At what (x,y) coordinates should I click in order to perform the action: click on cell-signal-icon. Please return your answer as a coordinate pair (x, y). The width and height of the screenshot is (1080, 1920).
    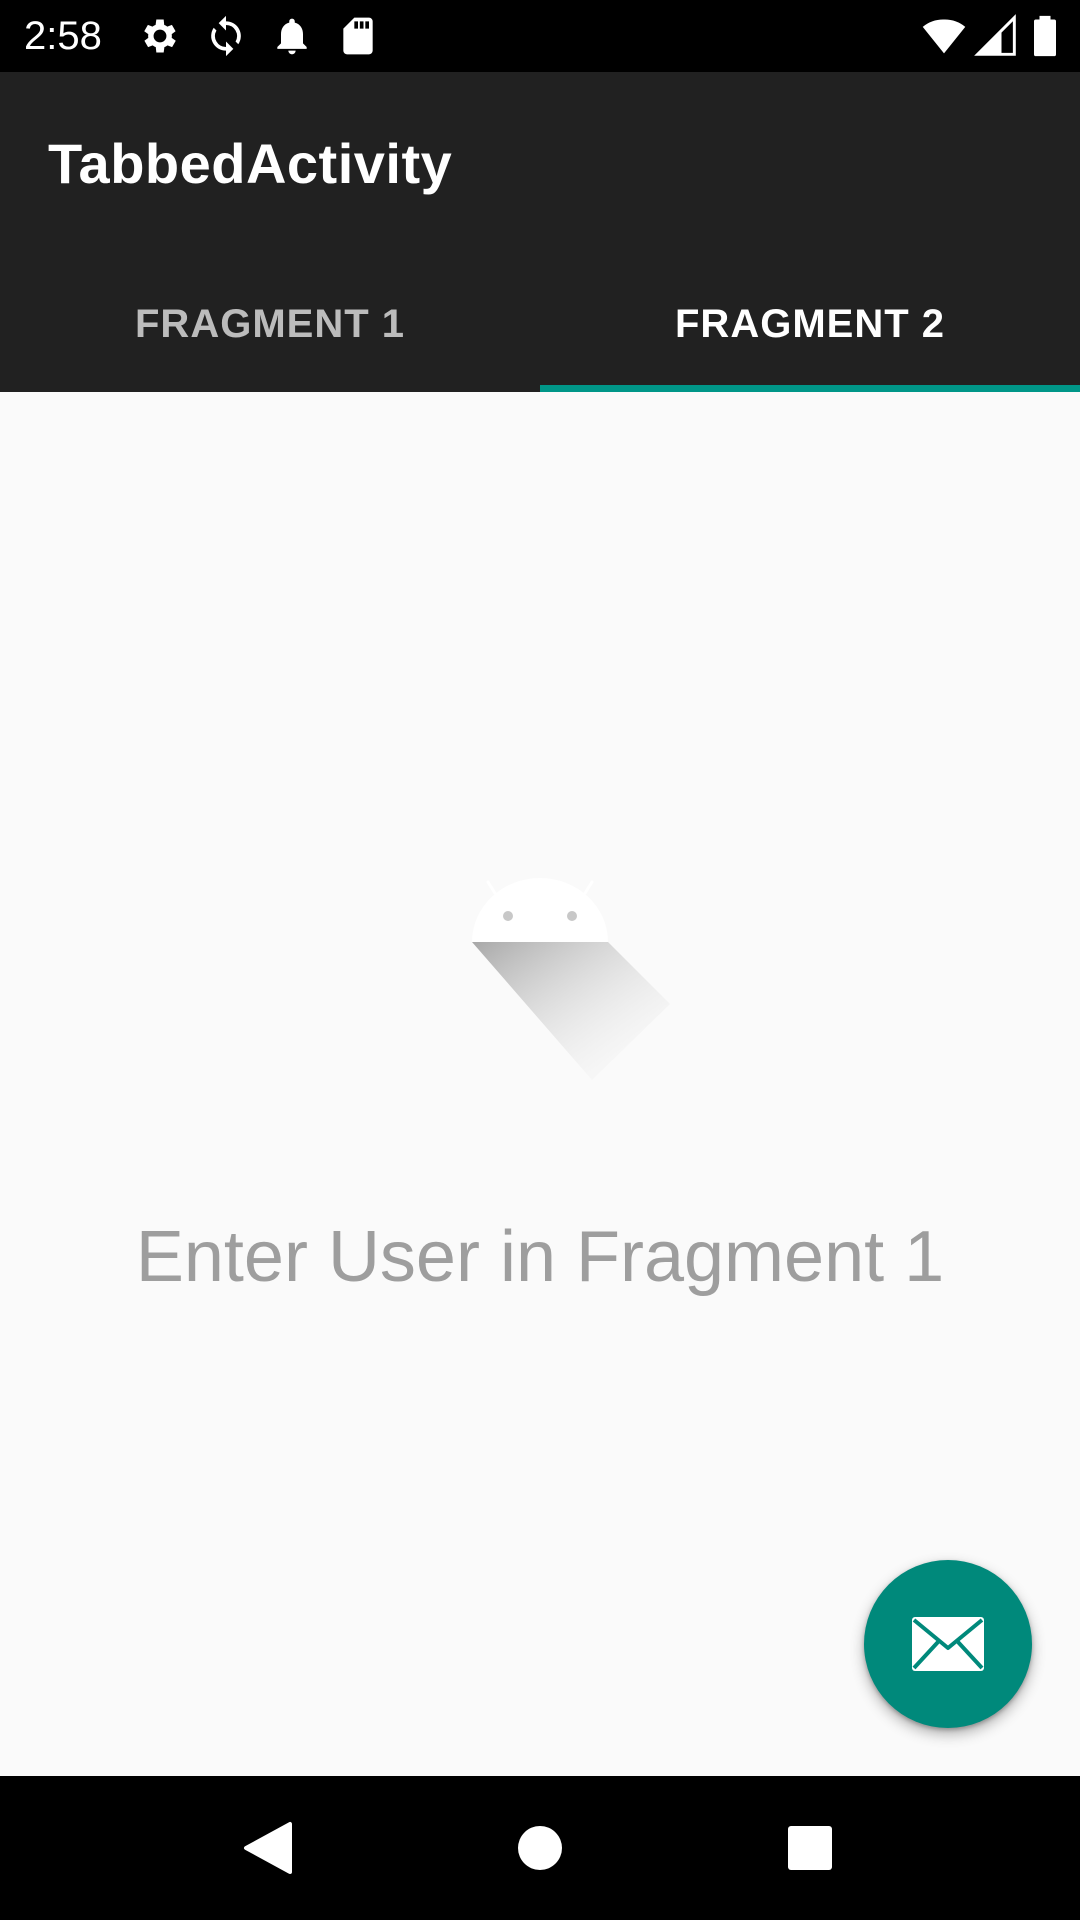
    Looking at the image, I should click on (996, 36).